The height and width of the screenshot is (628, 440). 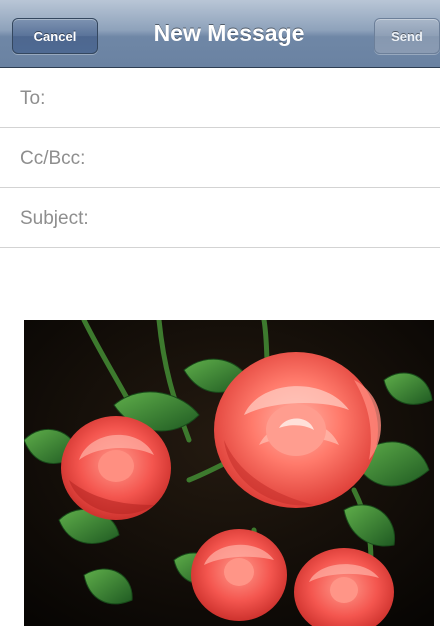 I want to click on subject-field: Subject:, so click(x=220, y=218).